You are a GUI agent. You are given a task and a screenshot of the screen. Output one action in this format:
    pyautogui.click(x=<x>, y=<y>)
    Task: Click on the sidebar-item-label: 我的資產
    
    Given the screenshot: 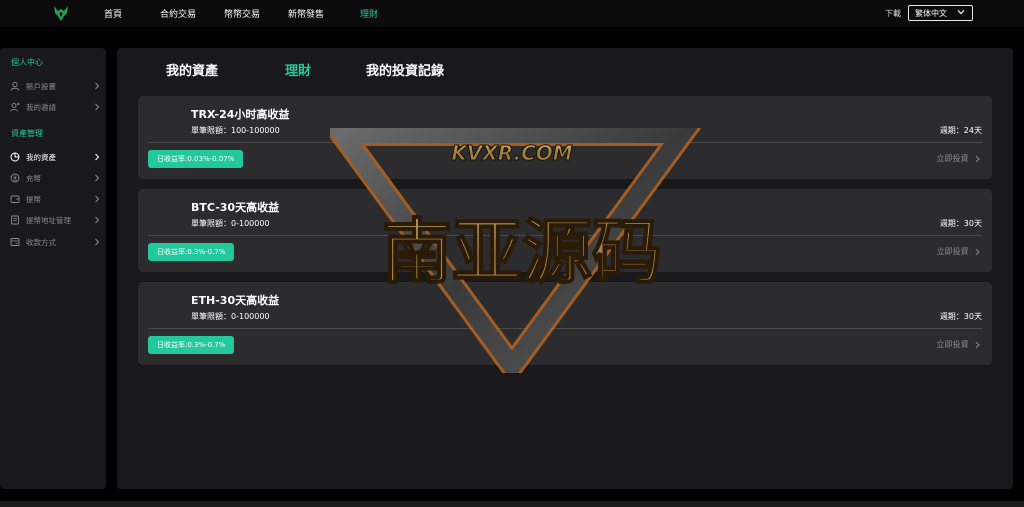 What is the action you would take?
    pyautogui.click(x=41, y=157)
    